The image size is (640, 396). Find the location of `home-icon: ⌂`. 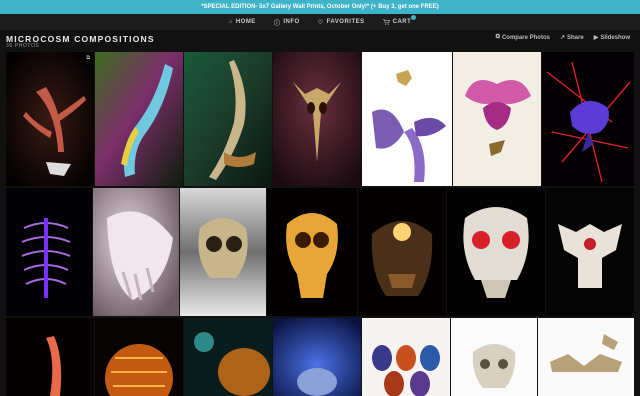

home-icon: ⌂ is located at coordinates (230, 22).